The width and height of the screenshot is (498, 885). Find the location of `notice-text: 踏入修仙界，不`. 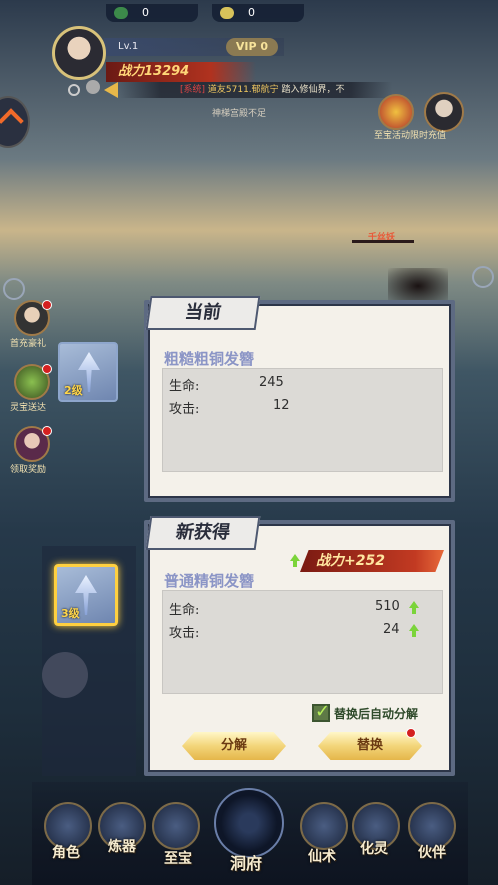

notice-text: 踏入修仙界，不 is located at coordinates (313, 90).